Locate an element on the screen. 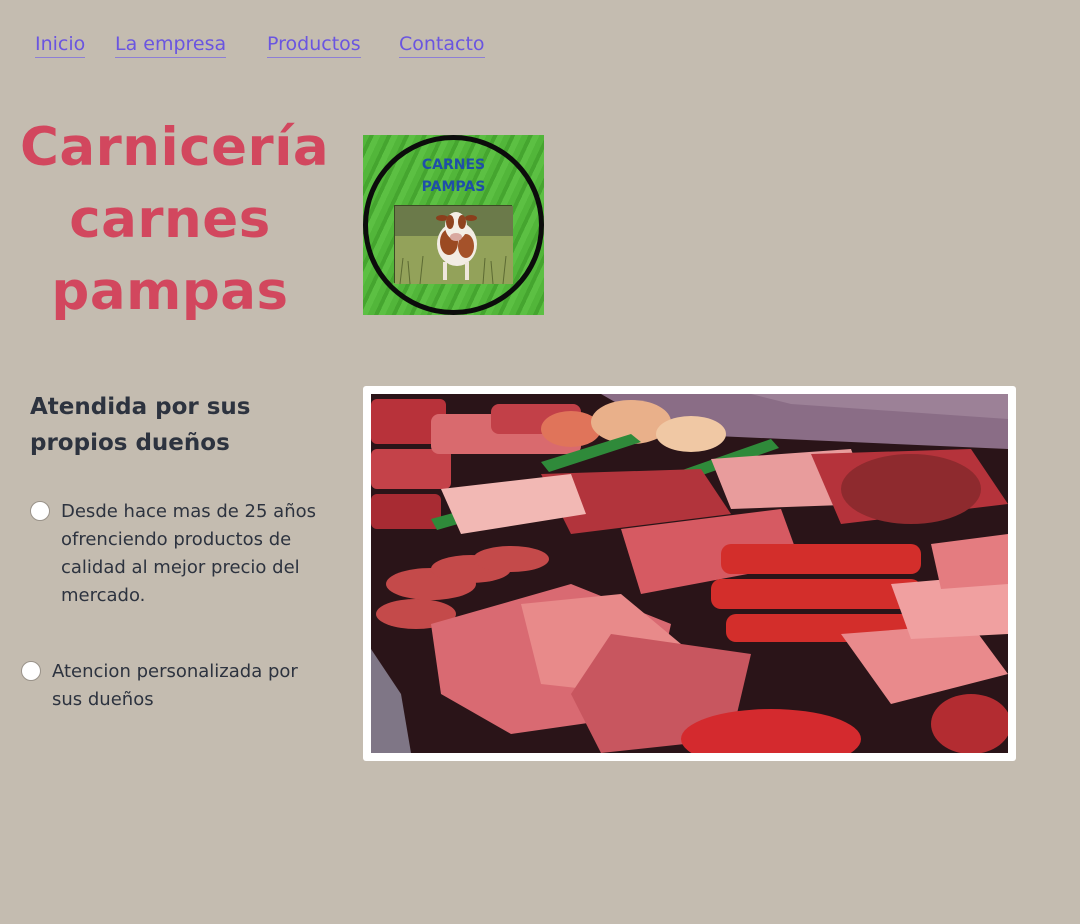 The width and height of the screenshot is (1080, 924). logo: CARNES PAMPAS is located at coordinates (453, 225).